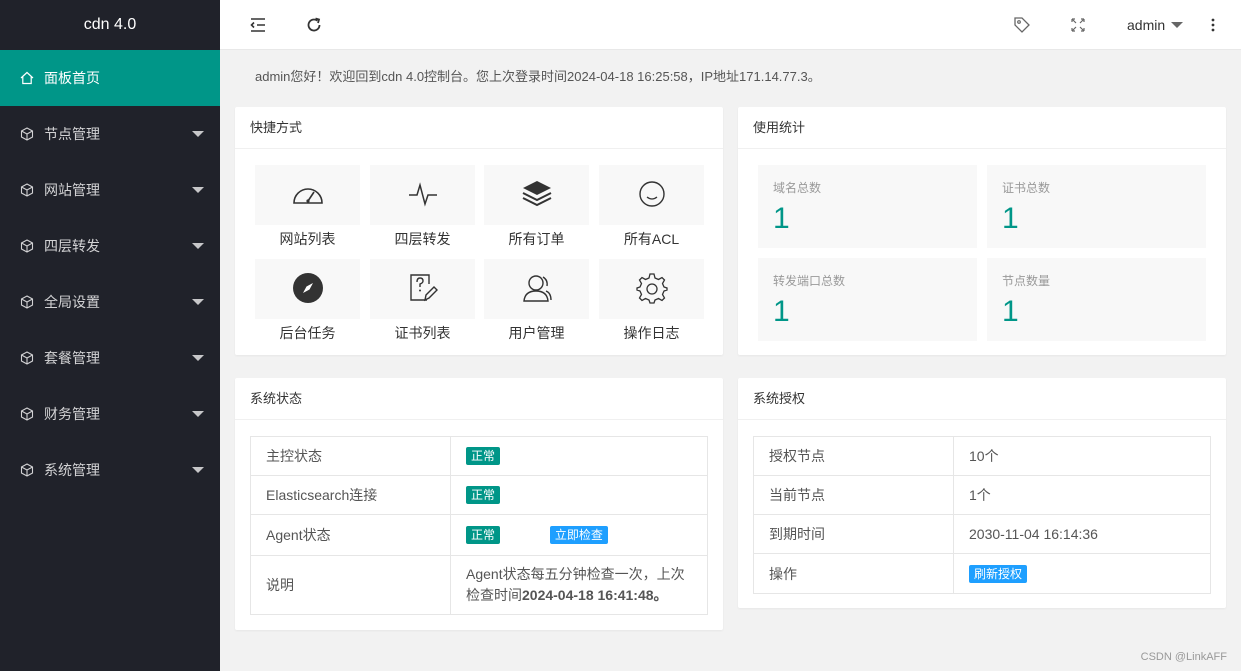 The image size is (1241, 671). What do you see at coordinates (651, 289) in the screenshot?
I see `gear-icon` at bounding box center [651, 289].